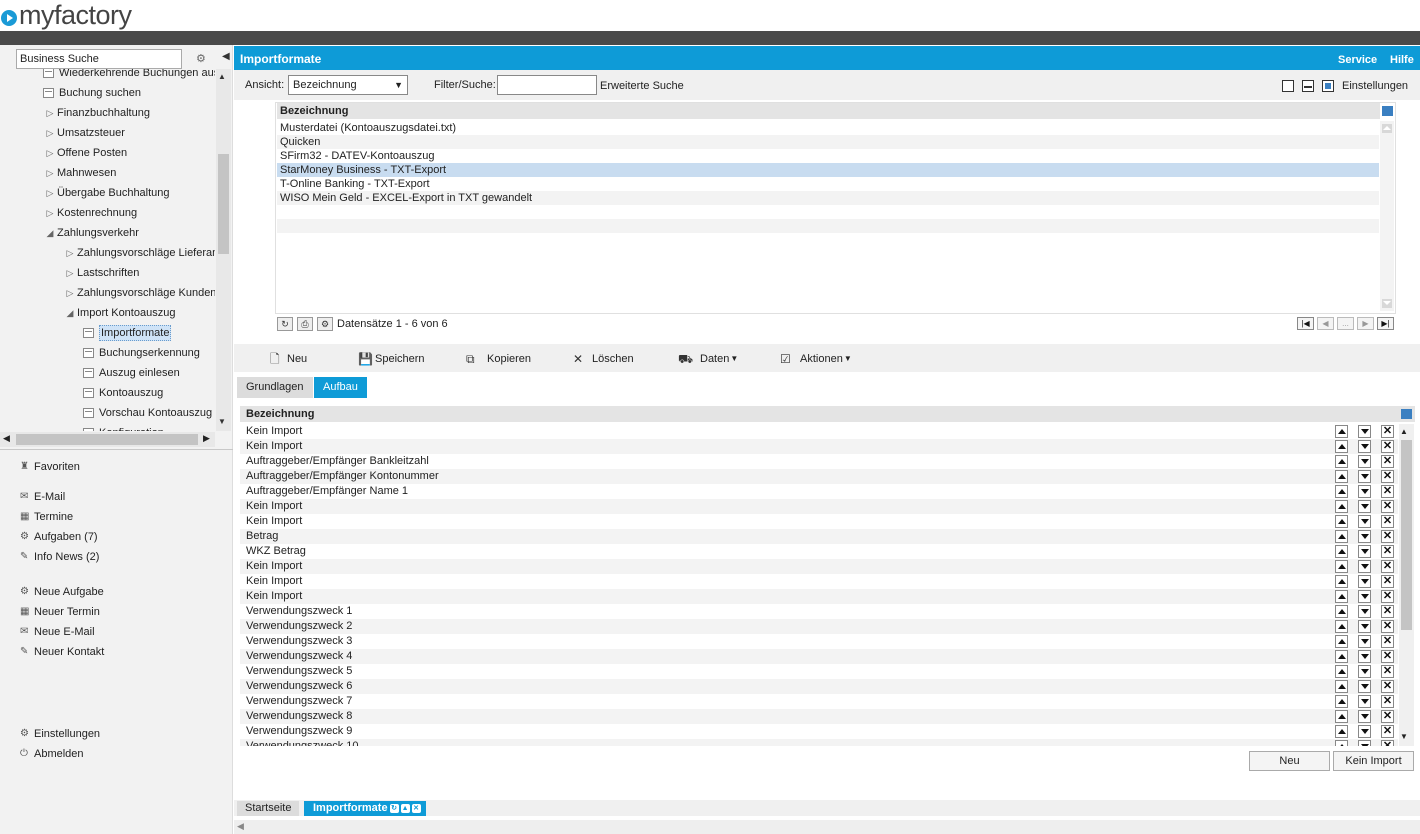  Describe the element at coordinates (50, 467) in the screenshot. I see `favoriten-link: ♜ Favoriten` at that location.